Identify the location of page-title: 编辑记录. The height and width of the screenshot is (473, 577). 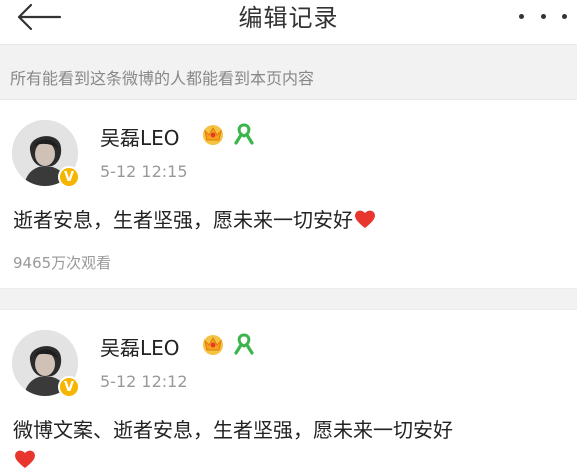
(288, 18).